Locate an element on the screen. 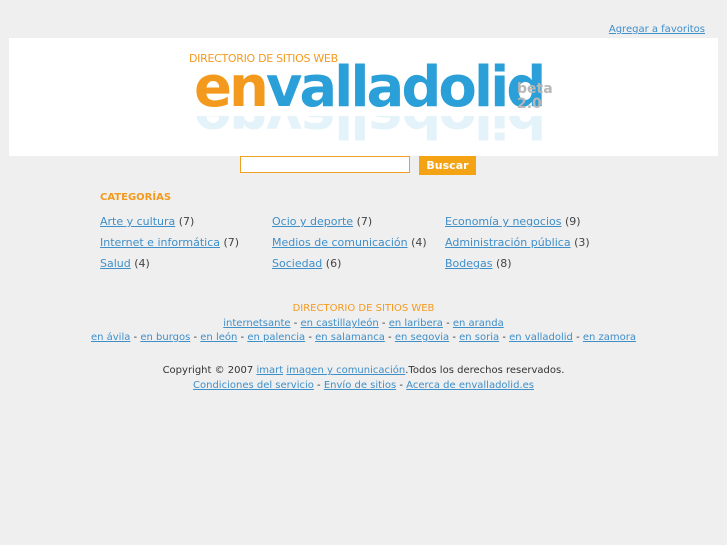 This screenshot has width=727, height=545. imart-link: imart is located at coordinates (269, 370).